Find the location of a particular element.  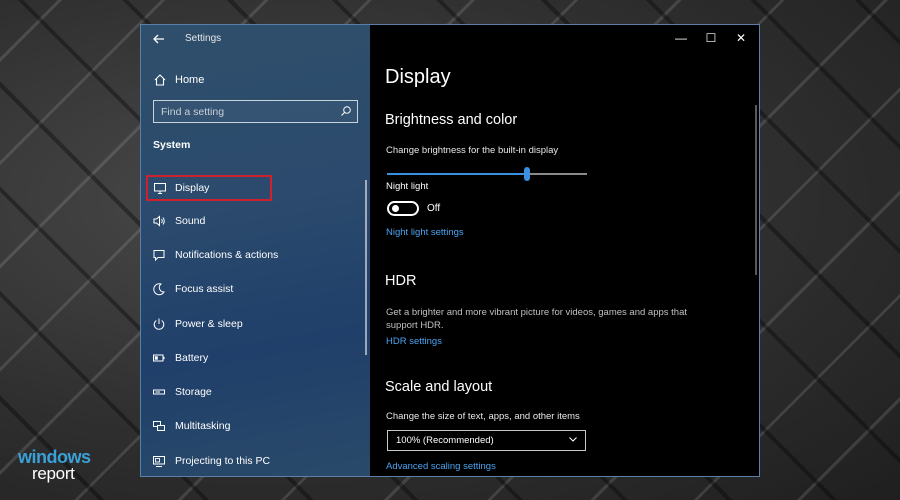

app-title: Settings is located at coordinates (203, 38).